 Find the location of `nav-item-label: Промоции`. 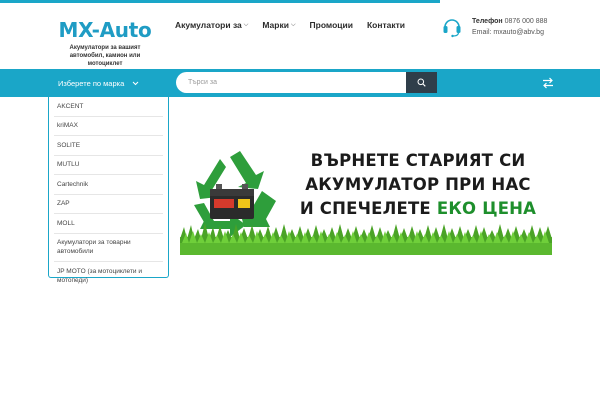

nav-item-label: Промоции is located at coordinates (331, 25).